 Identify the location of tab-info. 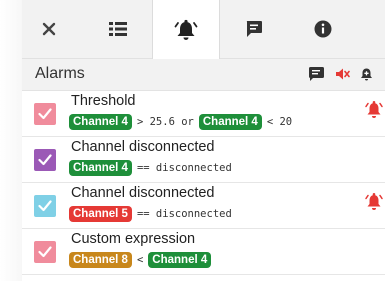
(323, 29).